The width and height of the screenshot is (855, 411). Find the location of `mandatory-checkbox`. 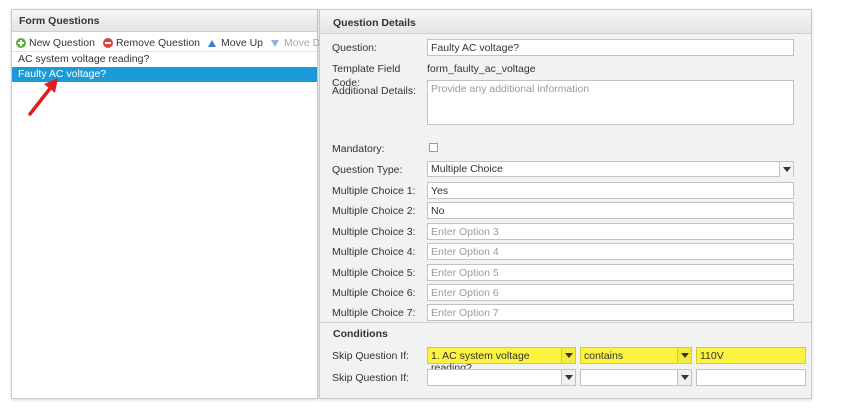

mandatory-checkbox is located at coordinates (433, 147).